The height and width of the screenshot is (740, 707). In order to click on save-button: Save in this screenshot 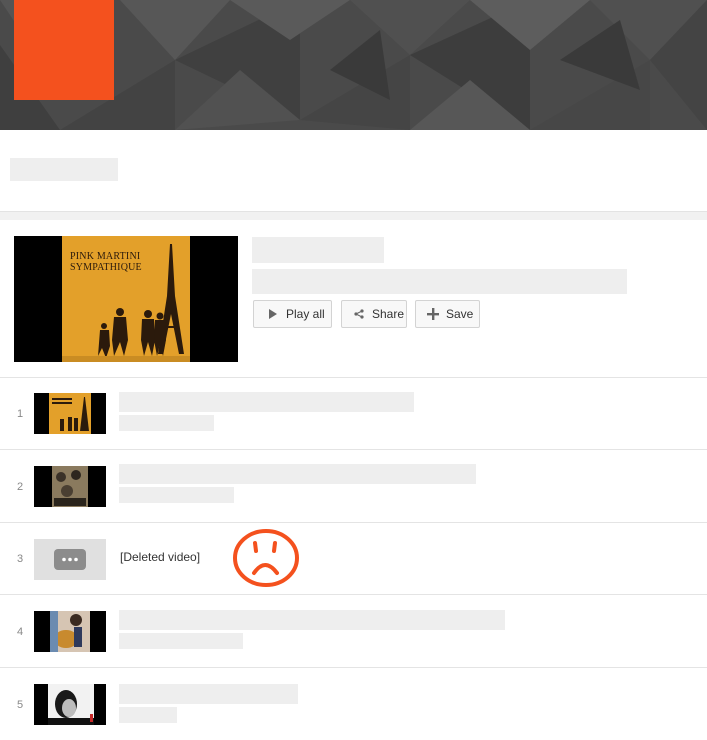, I will do `click(447, 314)`.